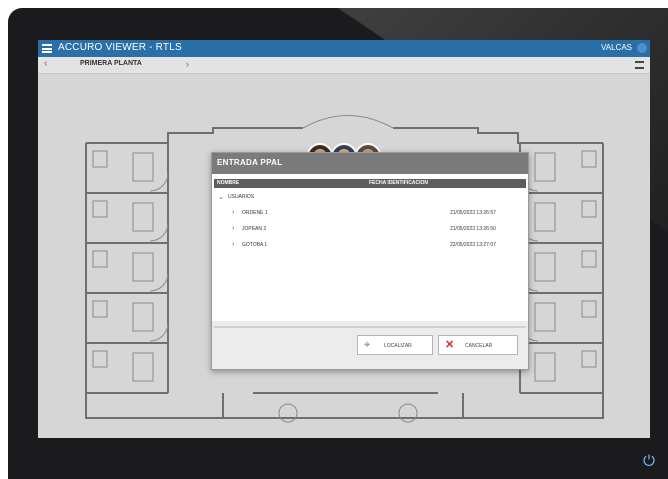 The image size is (668, 479). Describe the element at coordinates (368, 197) in the screenshot. I see `tree-group-row: ⌄ USUARIOS` at that location.